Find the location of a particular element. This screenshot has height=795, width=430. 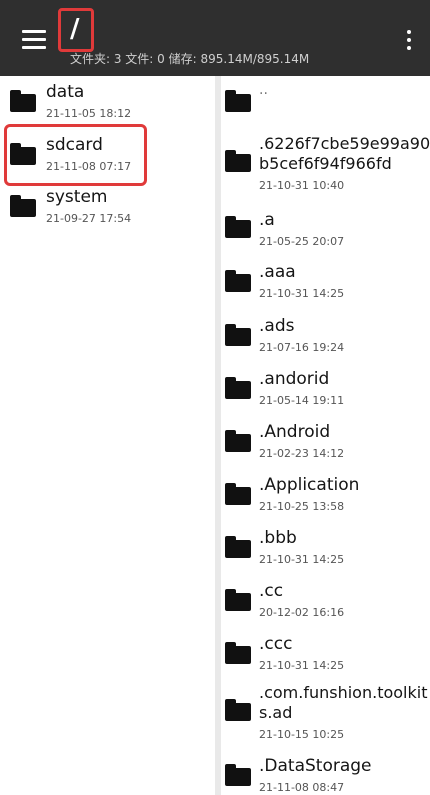

item-date: 21-07-16 19:24 is located at coordinates (302, 347).